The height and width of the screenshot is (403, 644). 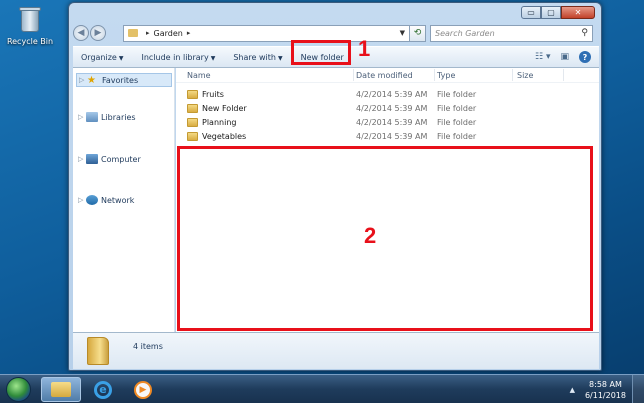 I want to click on start-button, so click(x=18, y=389).